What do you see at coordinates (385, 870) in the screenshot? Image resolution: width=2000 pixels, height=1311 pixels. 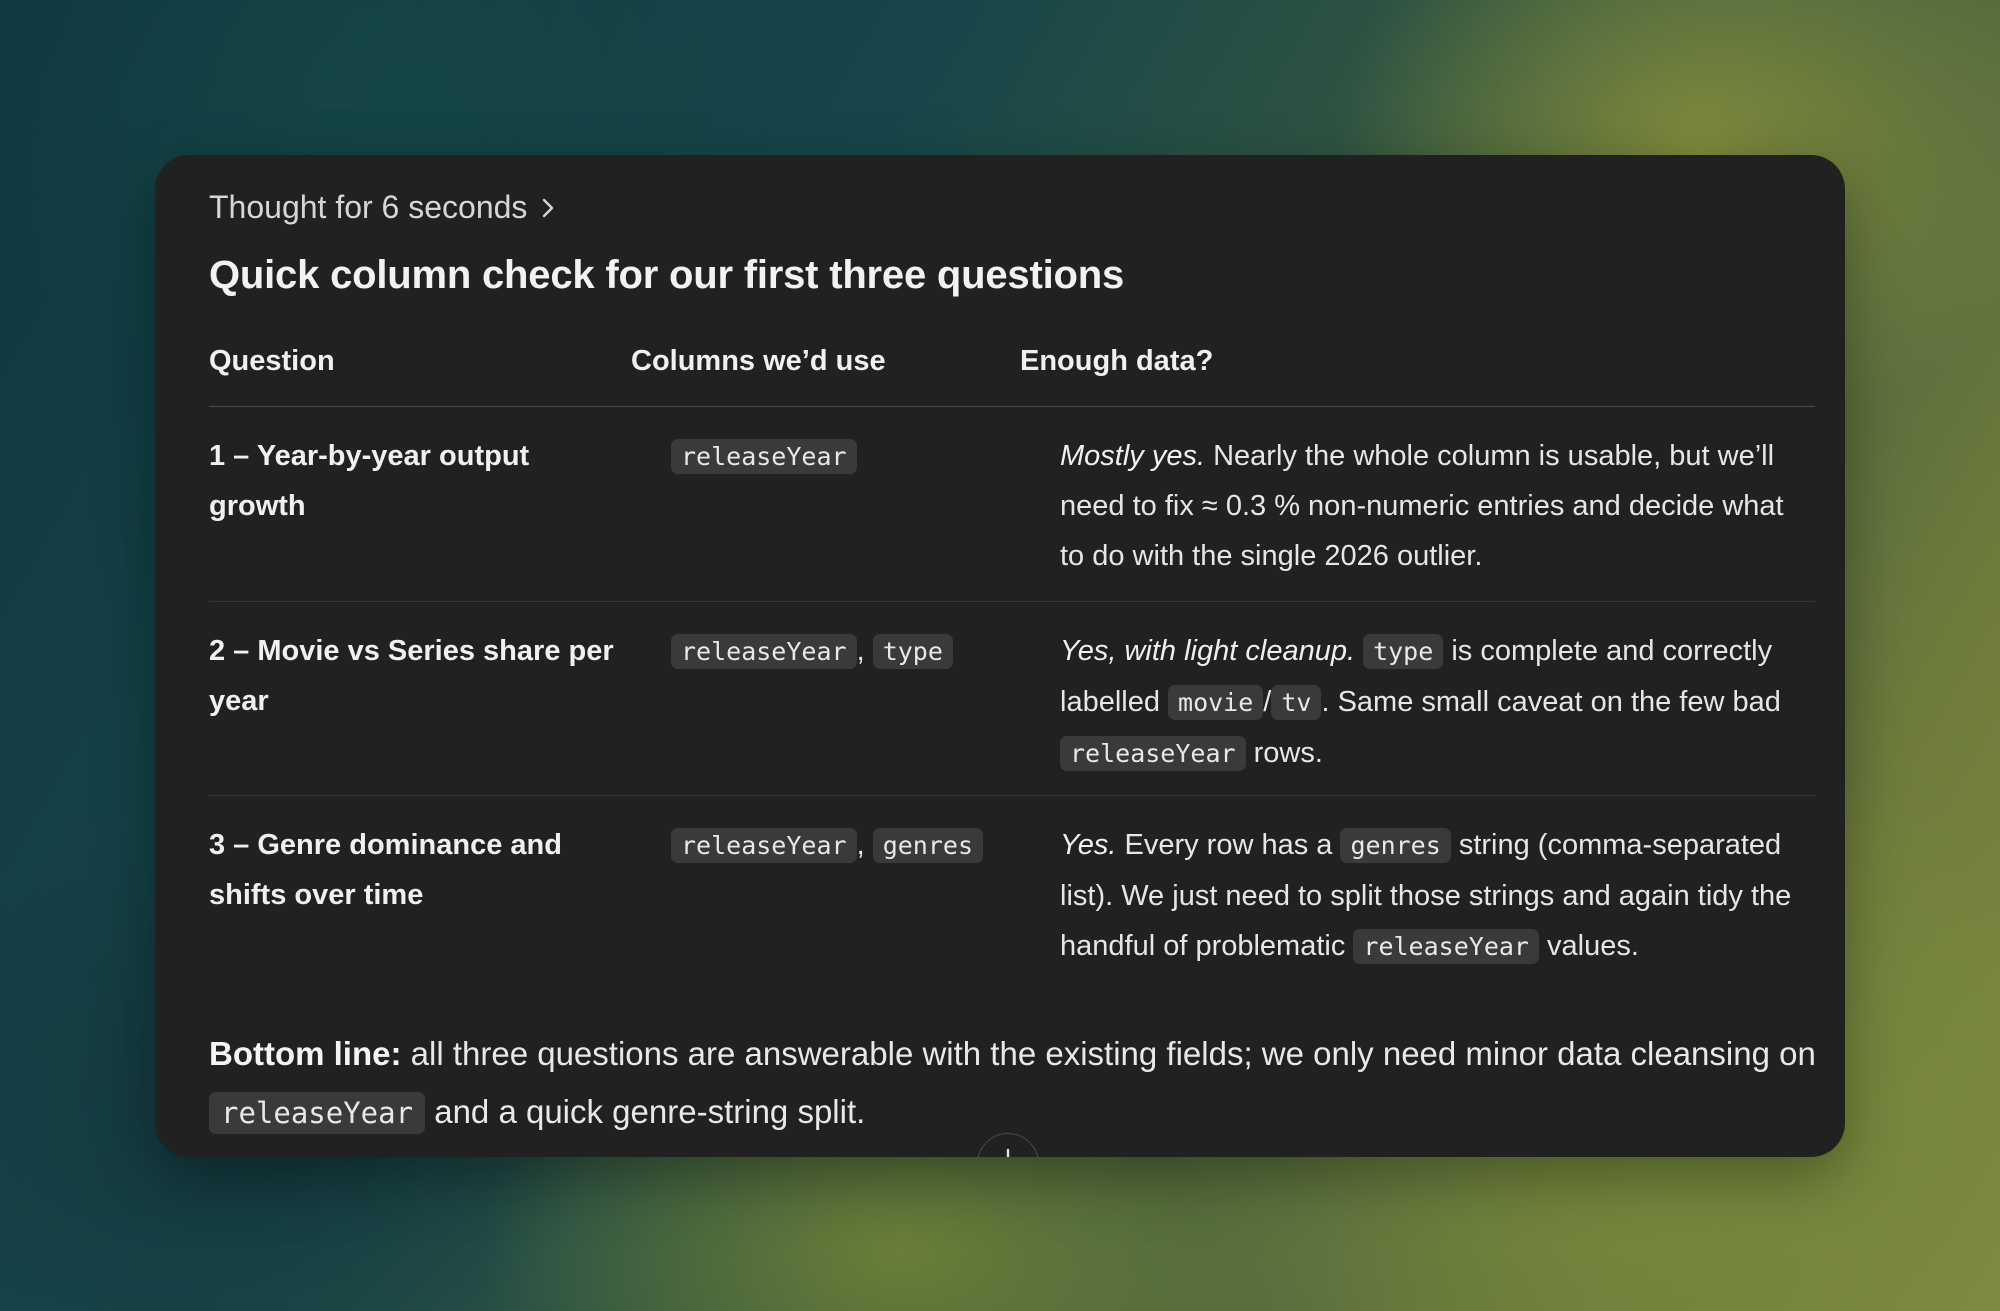 I see `question-cell: 3 – Genre dominance and shifts over time` at bounding box center [385, 870].